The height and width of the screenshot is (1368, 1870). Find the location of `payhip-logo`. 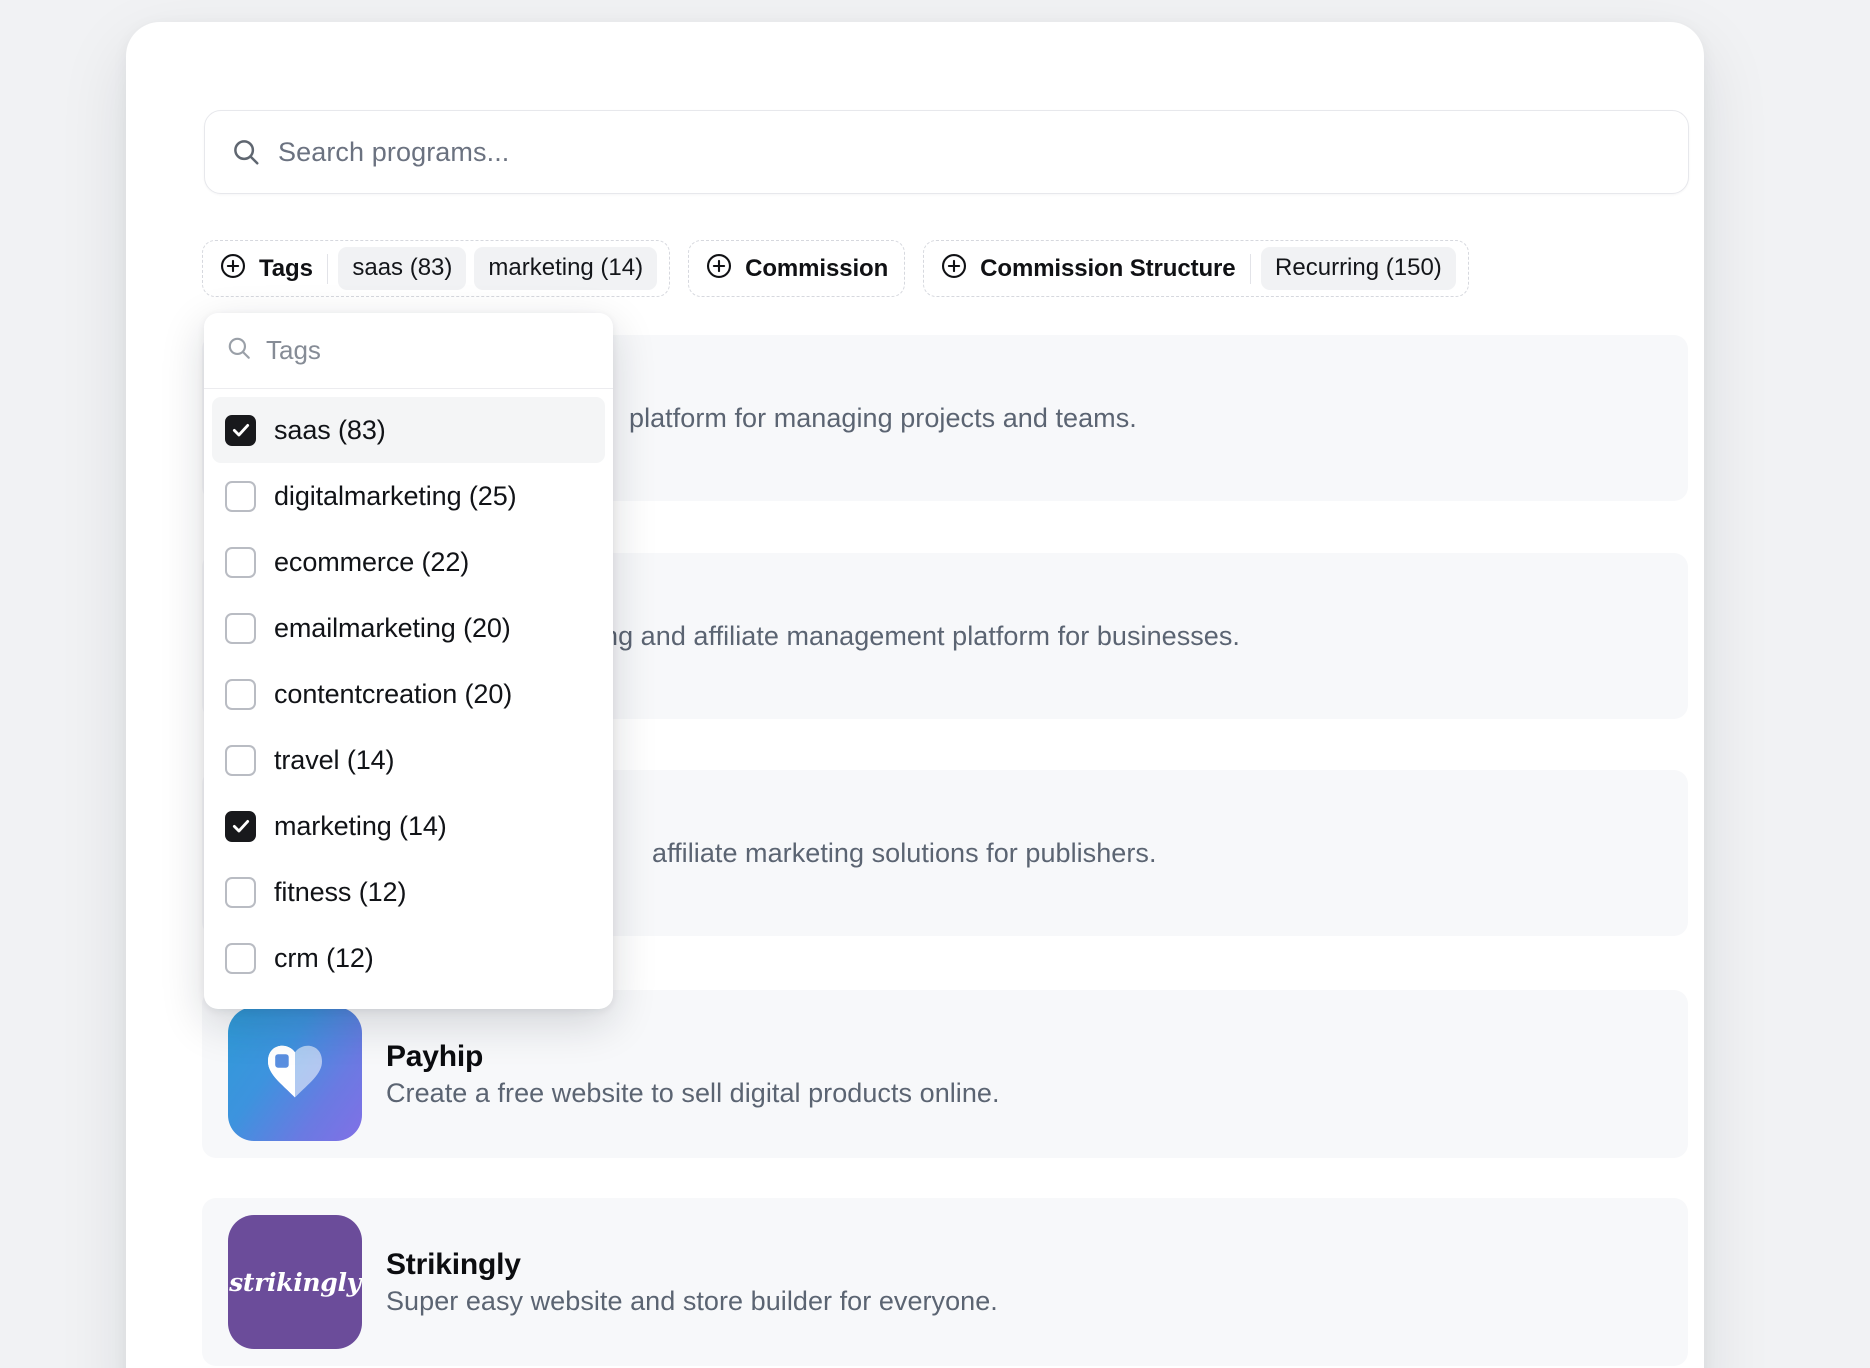

payhip-logo is located at coordinates (295, 1074).